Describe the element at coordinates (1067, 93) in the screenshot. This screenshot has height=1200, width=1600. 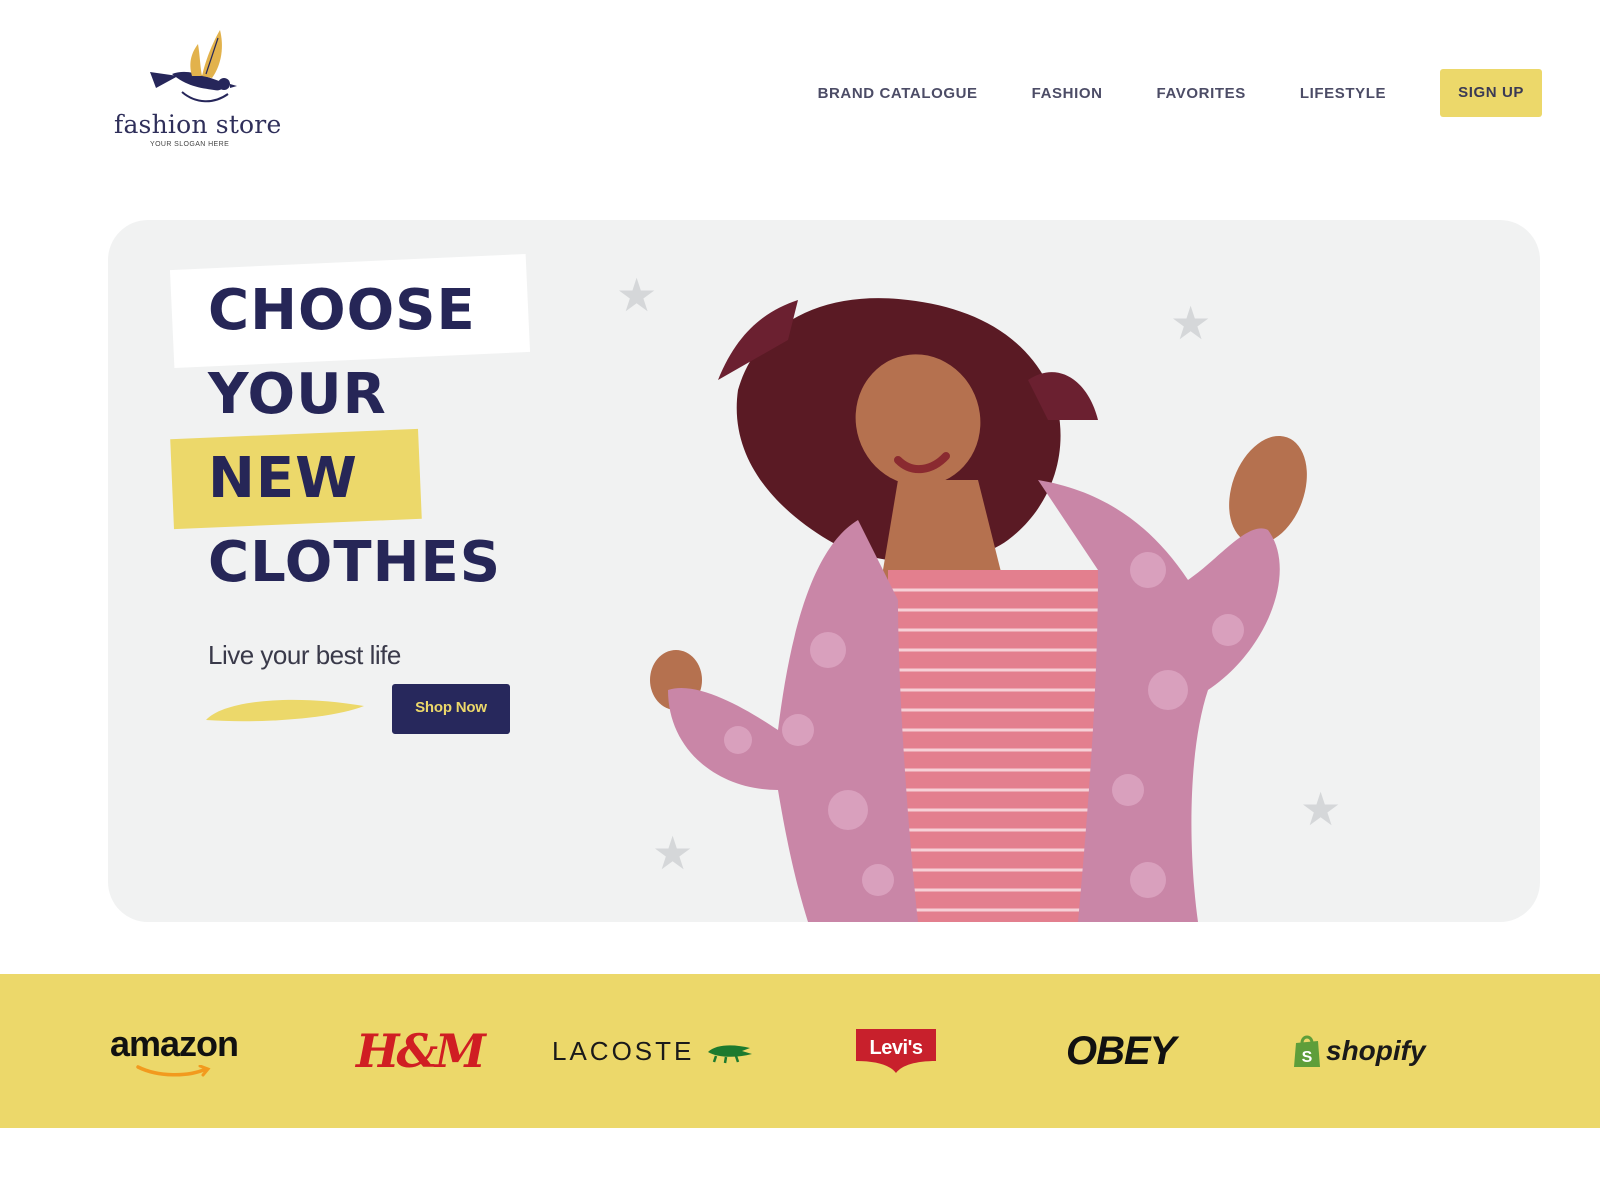
I see `nav-fashion: FASHION` at that location.